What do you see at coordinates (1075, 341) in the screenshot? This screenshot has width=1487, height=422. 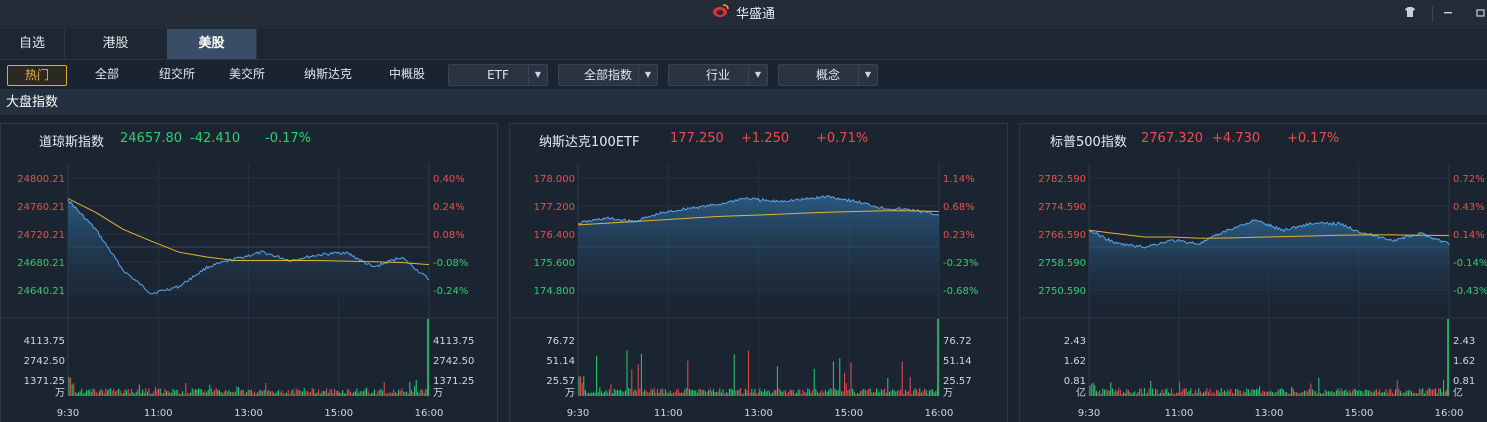 I see `volume-tick: 2.43` at bounding box center [1075, 341].